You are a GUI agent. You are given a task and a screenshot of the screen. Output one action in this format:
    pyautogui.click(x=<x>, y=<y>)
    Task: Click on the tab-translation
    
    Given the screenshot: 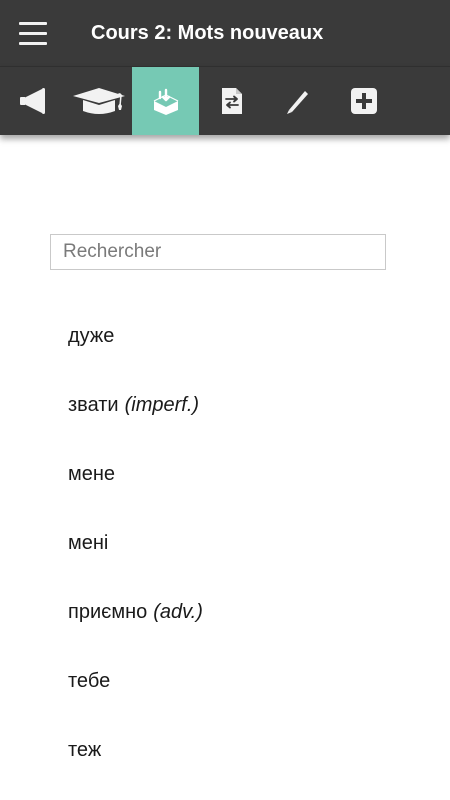 What is the action you would take?
    pyautogui.click(x=232, y=101)
    